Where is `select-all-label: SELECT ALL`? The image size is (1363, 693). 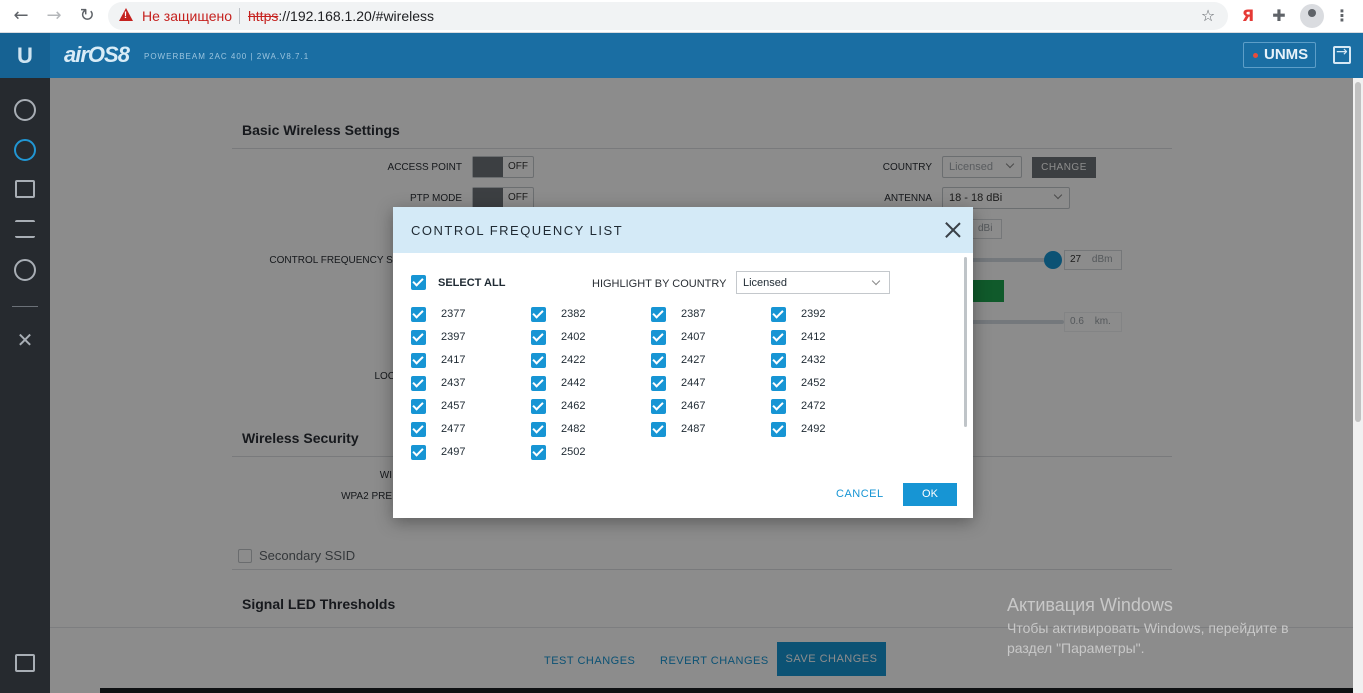 select-all-label: SELECT ALL is located at coordinates (472, 283).